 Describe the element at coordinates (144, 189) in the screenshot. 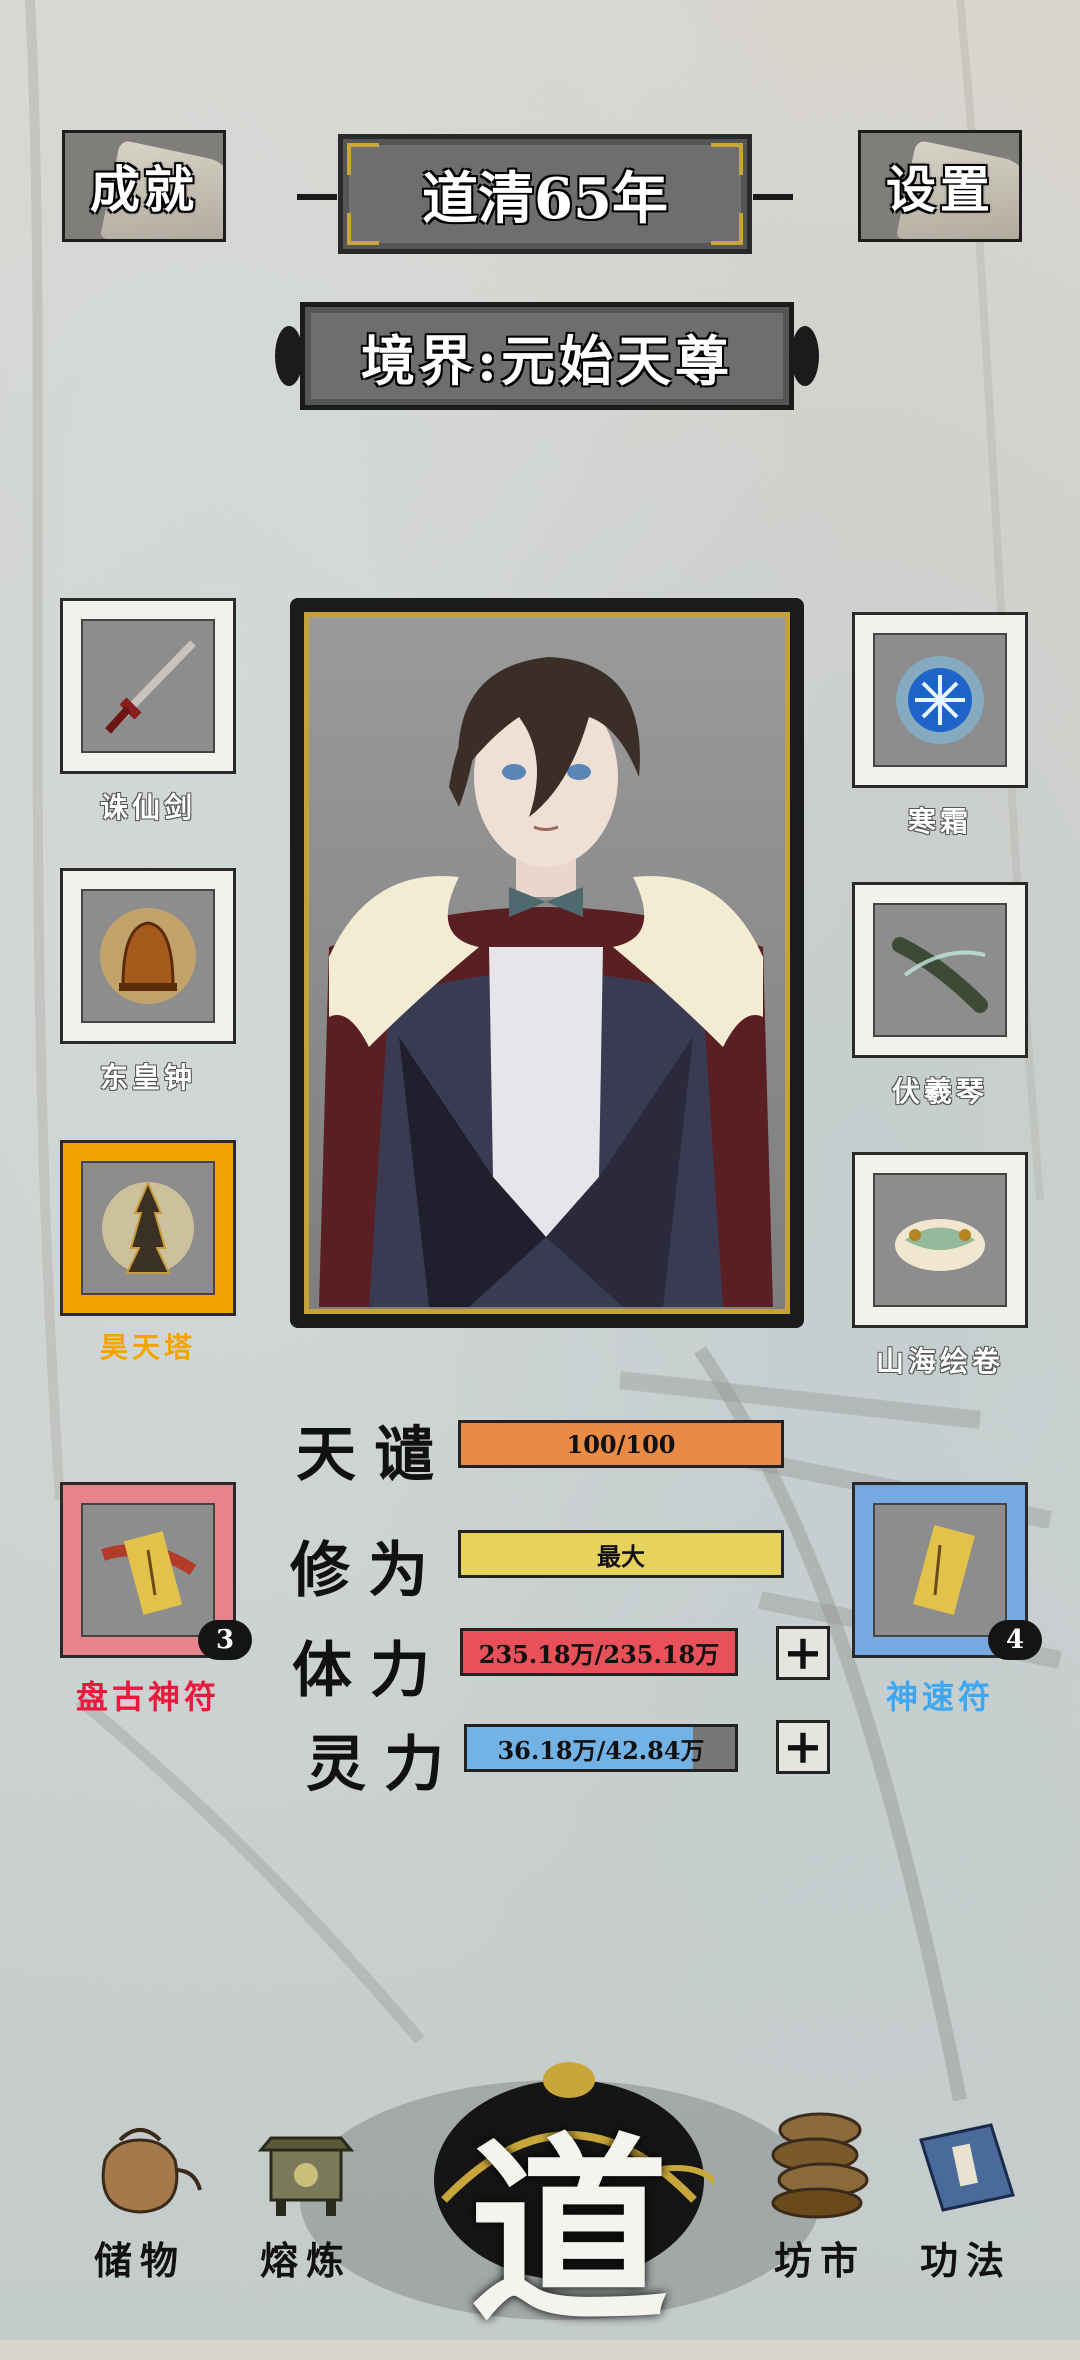

I see `achievements-label: 成就` at that location.